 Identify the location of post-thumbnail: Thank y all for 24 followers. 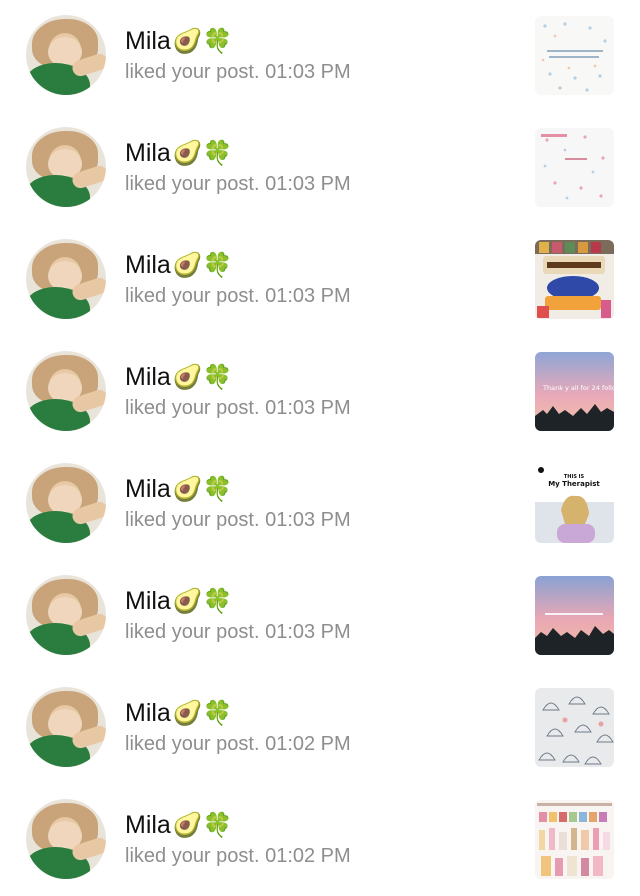
(574, 391).